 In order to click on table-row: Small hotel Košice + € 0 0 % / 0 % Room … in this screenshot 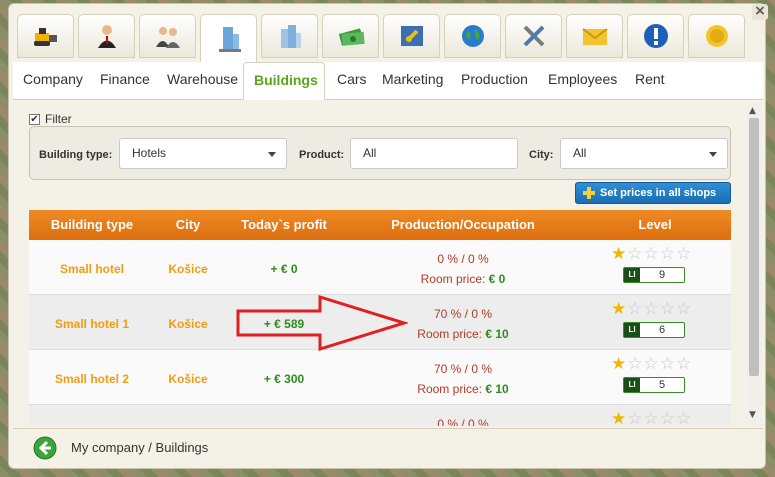, I will do `click(380, 267)`.